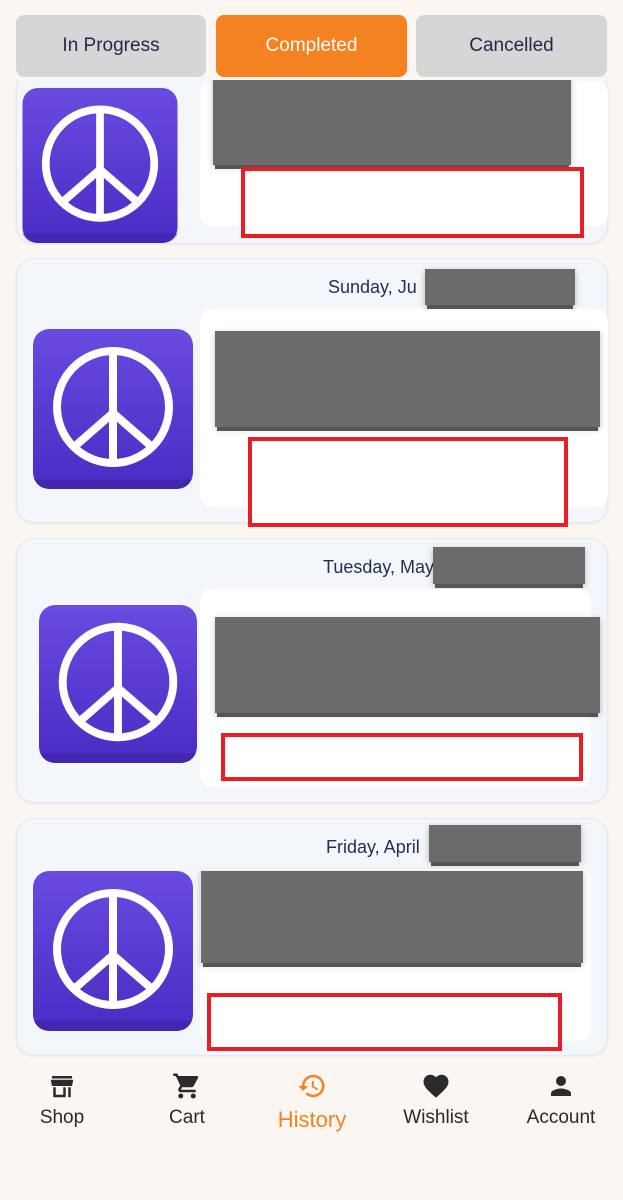  I want to click on nav-history-label: History, so click(312, 1119).